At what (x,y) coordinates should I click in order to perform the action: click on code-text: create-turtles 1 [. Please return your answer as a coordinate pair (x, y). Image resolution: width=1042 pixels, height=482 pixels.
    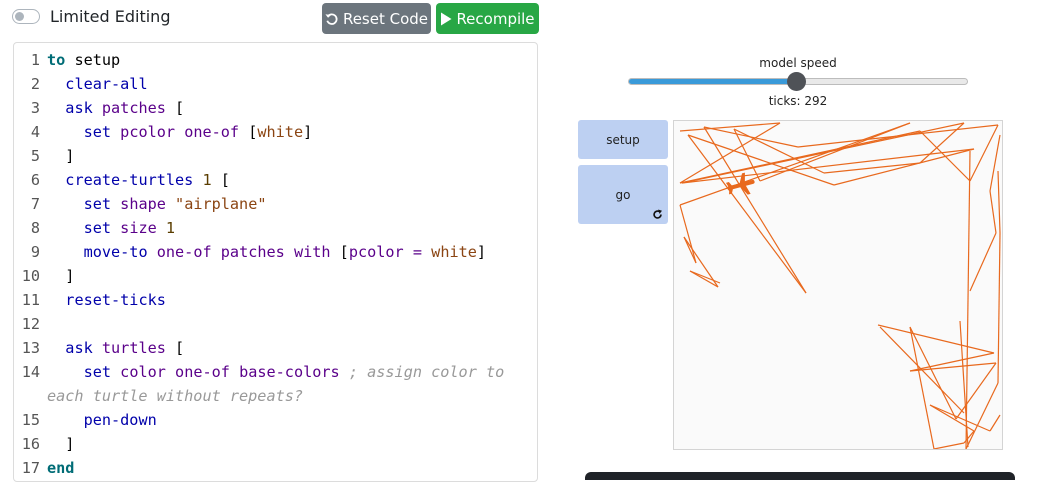
    Looking at the image, I should click on (138, 180).